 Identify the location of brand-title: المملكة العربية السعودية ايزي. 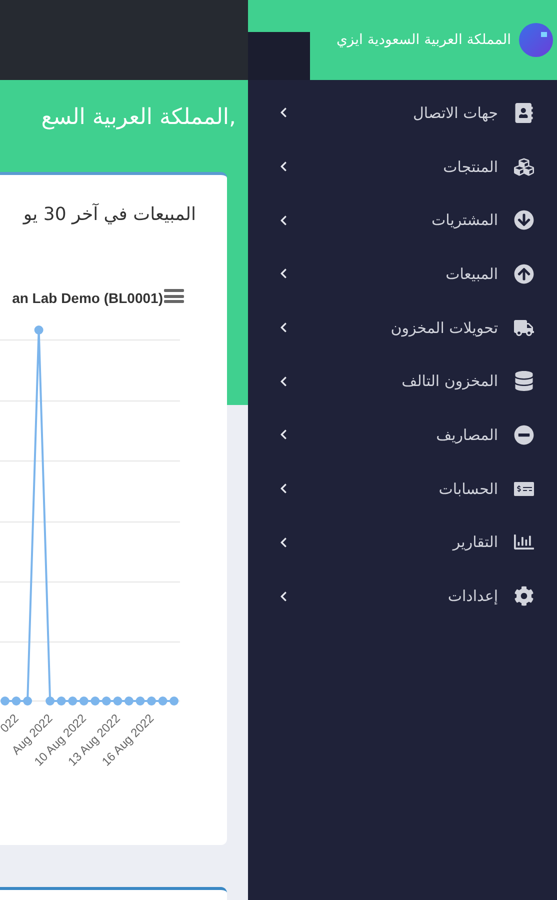
(423, 40).